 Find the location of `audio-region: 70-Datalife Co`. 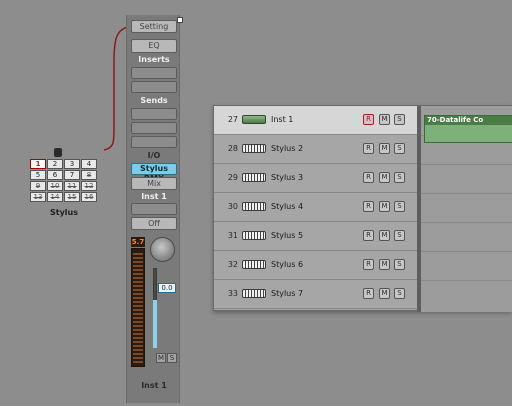

audio-region: 70-Datalife Co is located at coordinates (468, 129).